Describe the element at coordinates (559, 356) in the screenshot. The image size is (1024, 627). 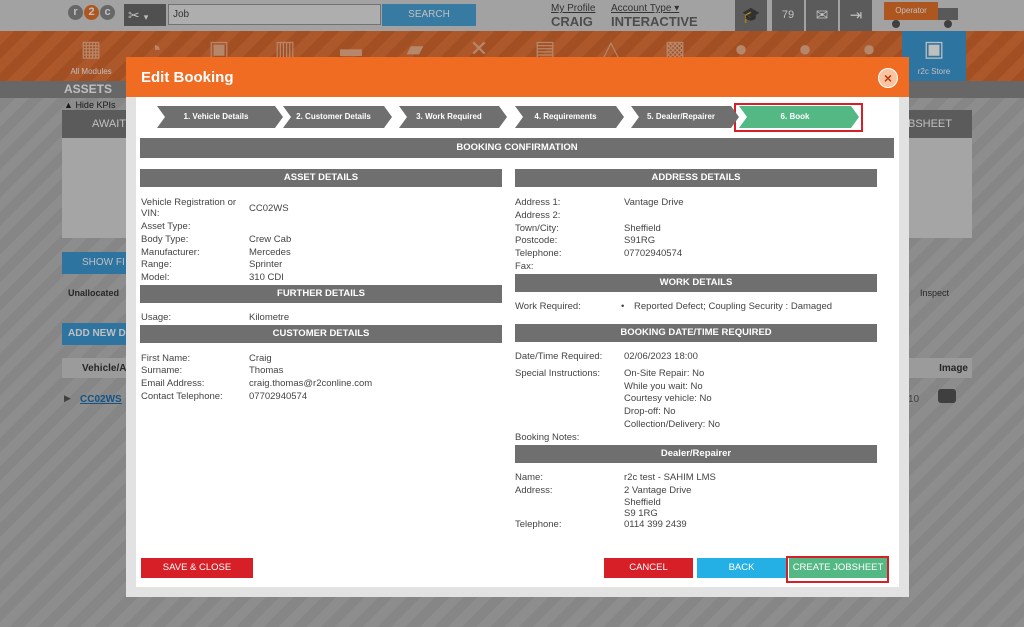
I see `field-label: Date/Time Required:` at that location.